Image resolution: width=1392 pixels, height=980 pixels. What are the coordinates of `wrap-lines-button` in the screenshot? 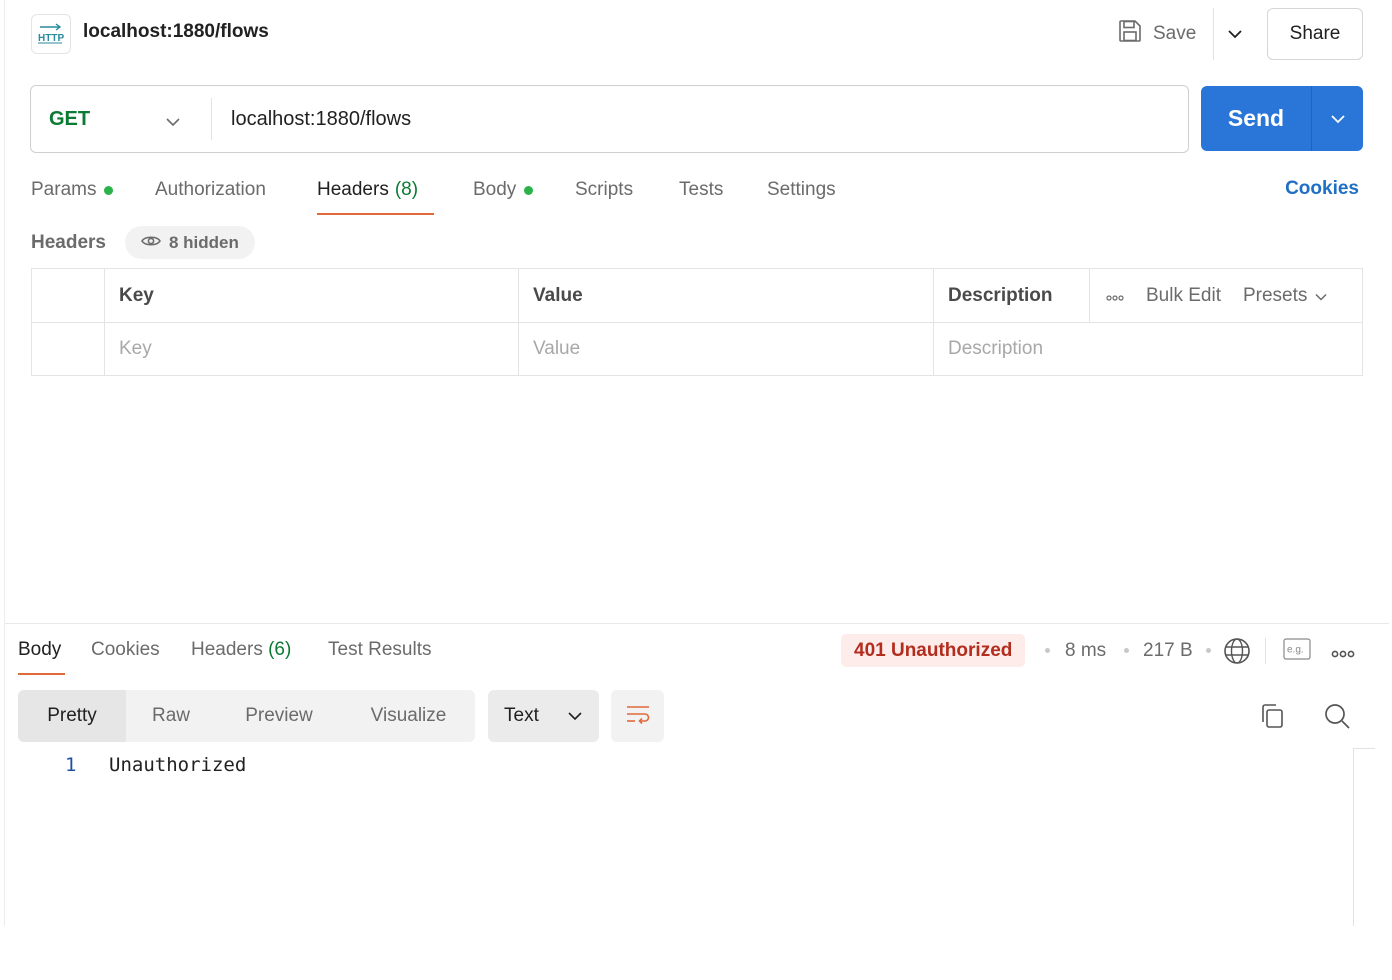 It's located at (637, 716).